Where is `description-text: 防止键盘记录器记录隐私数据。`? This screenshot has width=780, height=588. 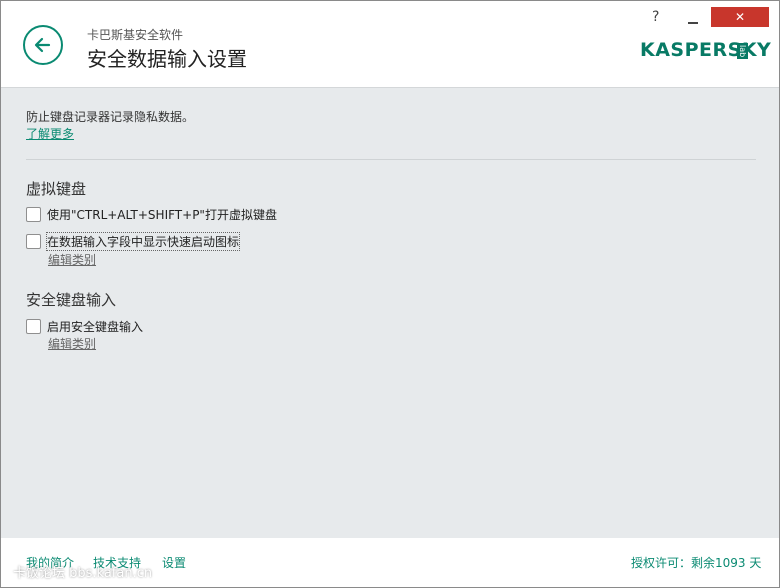
description-text: 防止键盘记录器记录隐私数据。 is located at coordinates (110, 117).